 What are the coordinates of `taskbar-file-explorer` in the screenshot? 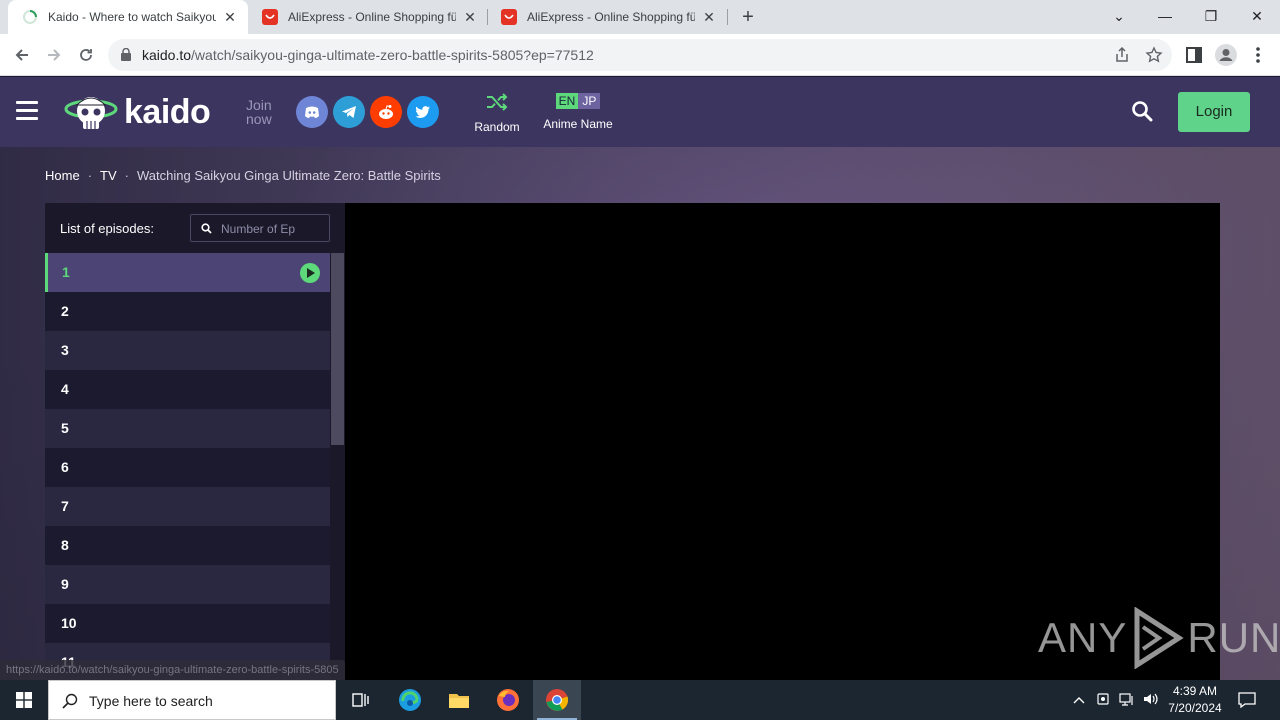 It's located at (459, 700).